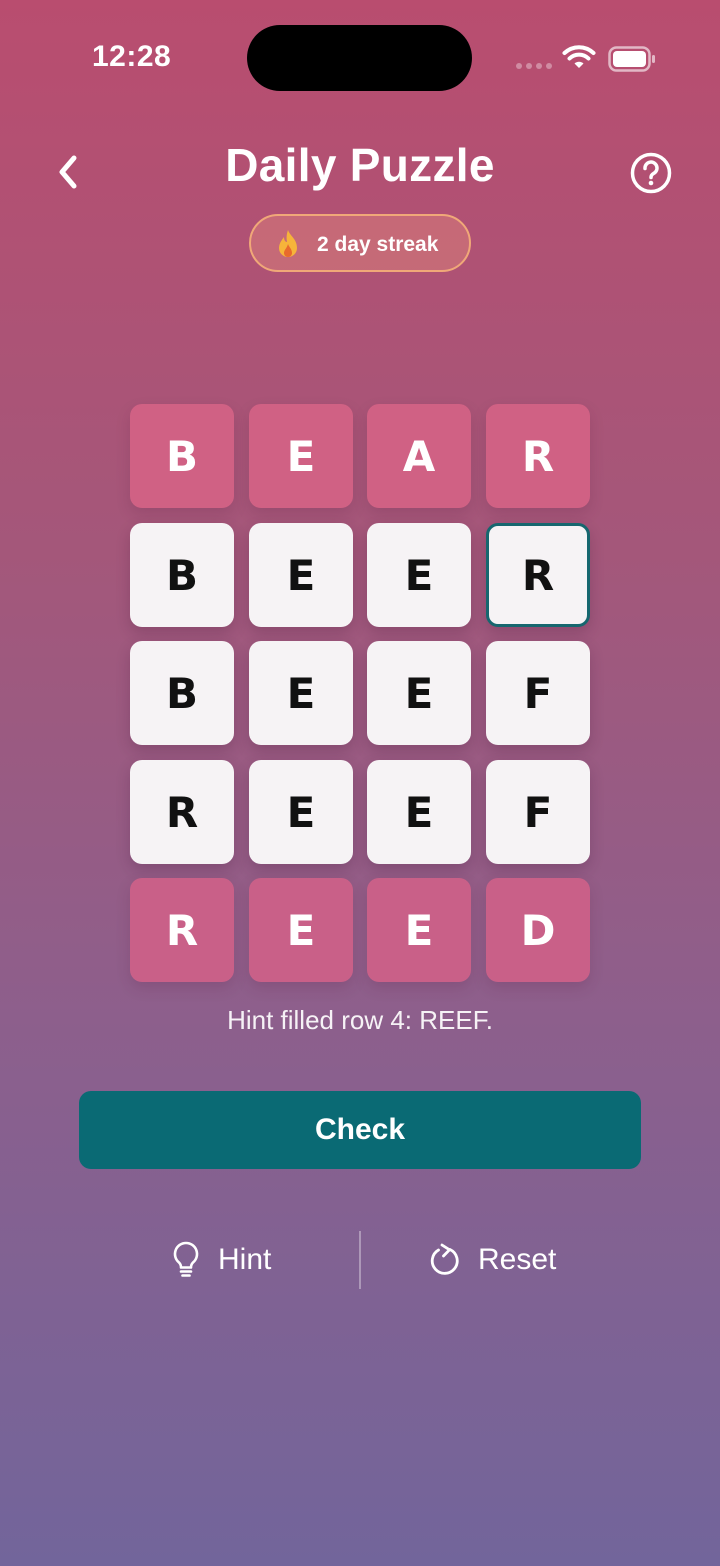 This screenshot has height=1566, width=720. Describe the element at coordinates (360, 1020) in the screenshot. I see `hint-message: Hint filled row 4: REEF.` at that location.